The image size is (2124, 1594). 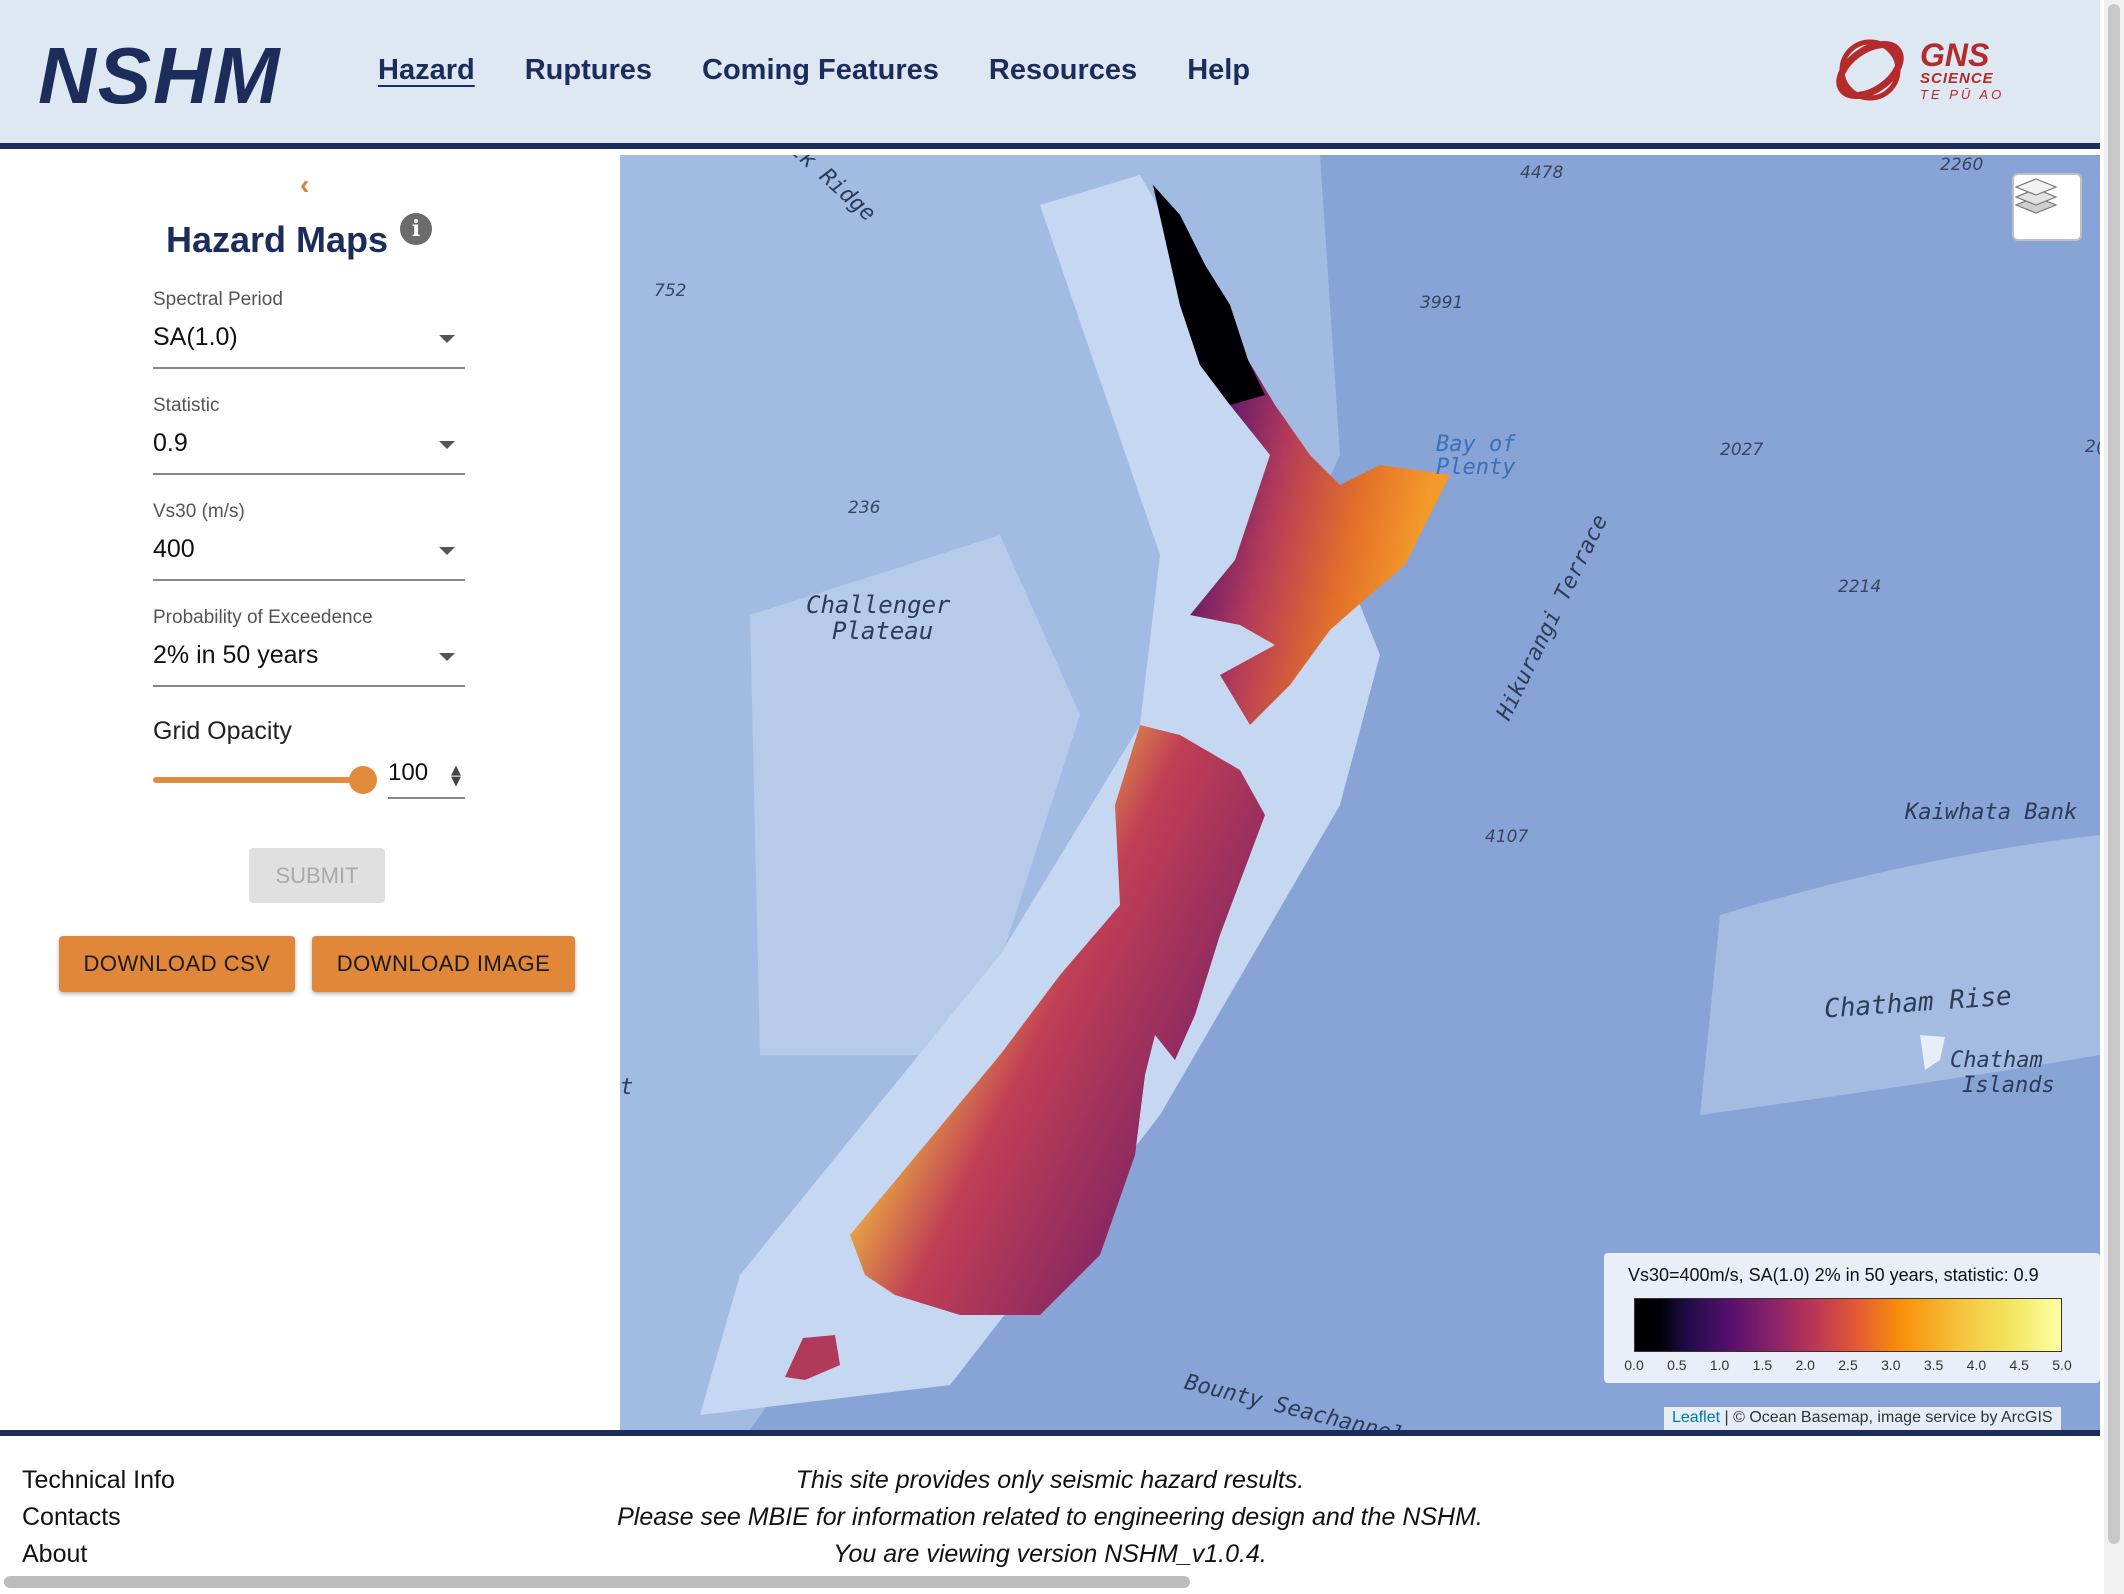 I want to click on gns-atom-icon, so click(x=1870, y=70).